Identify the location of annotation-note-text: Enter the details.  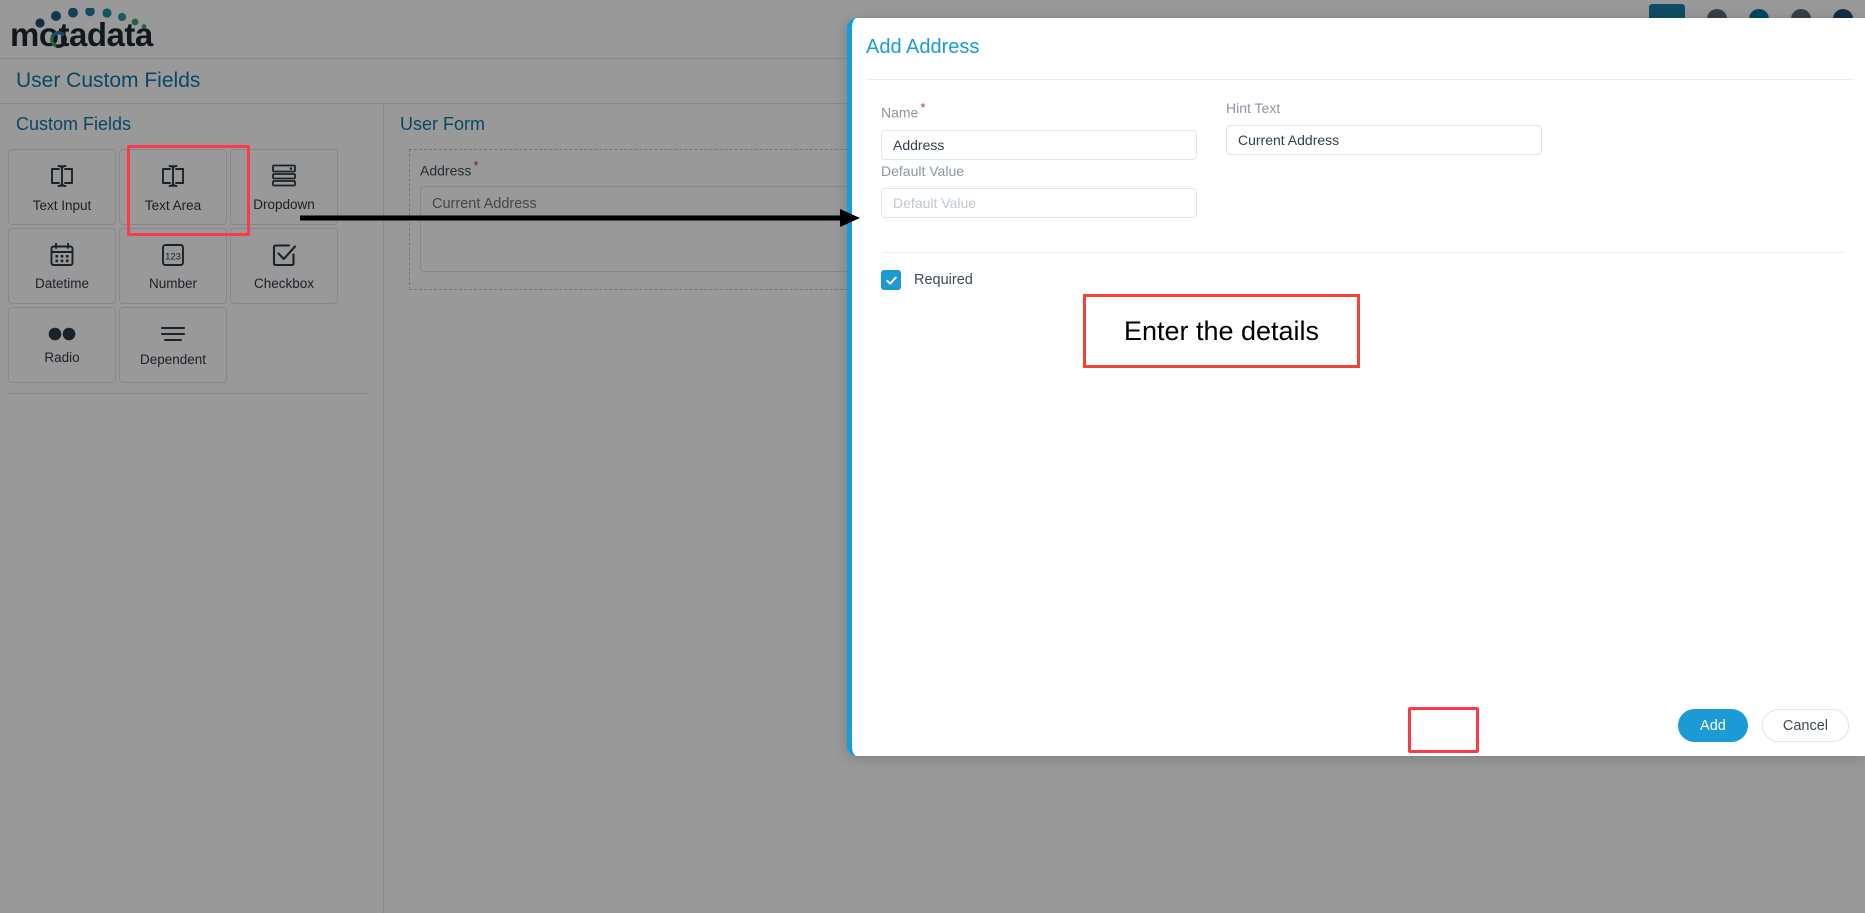
(1221, 330).